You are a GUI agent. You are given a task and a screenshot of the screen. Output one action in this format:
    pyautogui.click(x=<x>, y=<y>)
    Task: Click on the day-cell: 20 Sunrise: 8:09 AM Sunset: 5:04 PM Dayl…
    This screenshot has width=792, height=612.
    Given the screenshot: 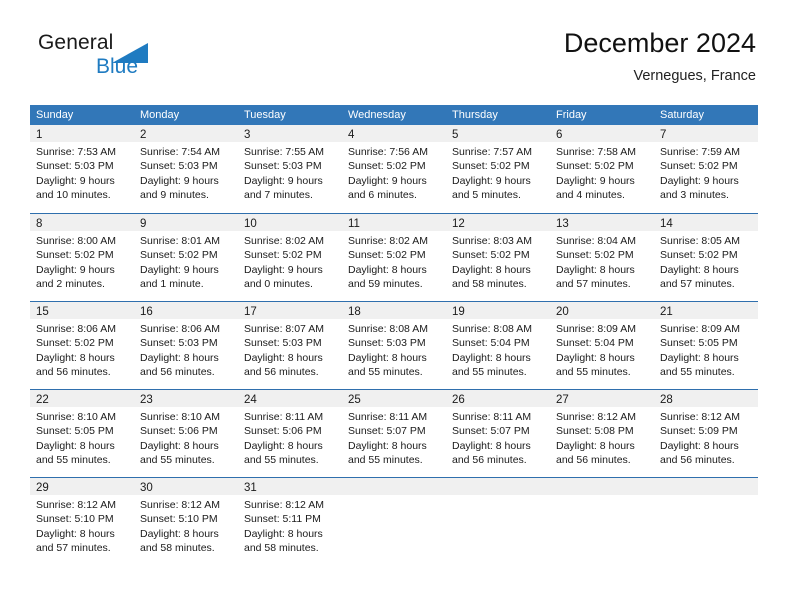 What is the action you would take?
    pyautogui.click(x=602, y=345)
    